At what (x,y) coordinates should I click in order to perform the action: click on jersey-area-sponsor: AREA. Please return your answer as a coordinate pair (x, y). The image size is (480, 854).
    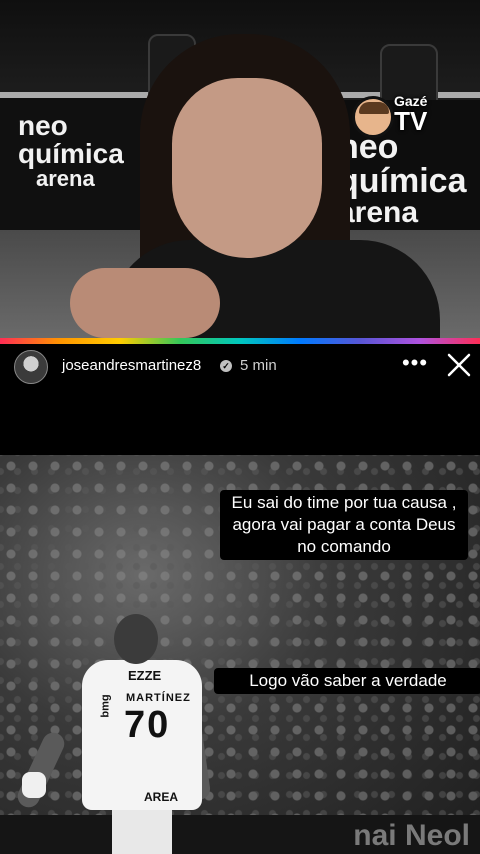
    Looking at the image, I should click on (161, 797).